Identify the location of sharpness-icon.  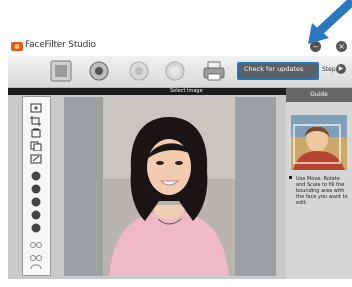
(36, 215).